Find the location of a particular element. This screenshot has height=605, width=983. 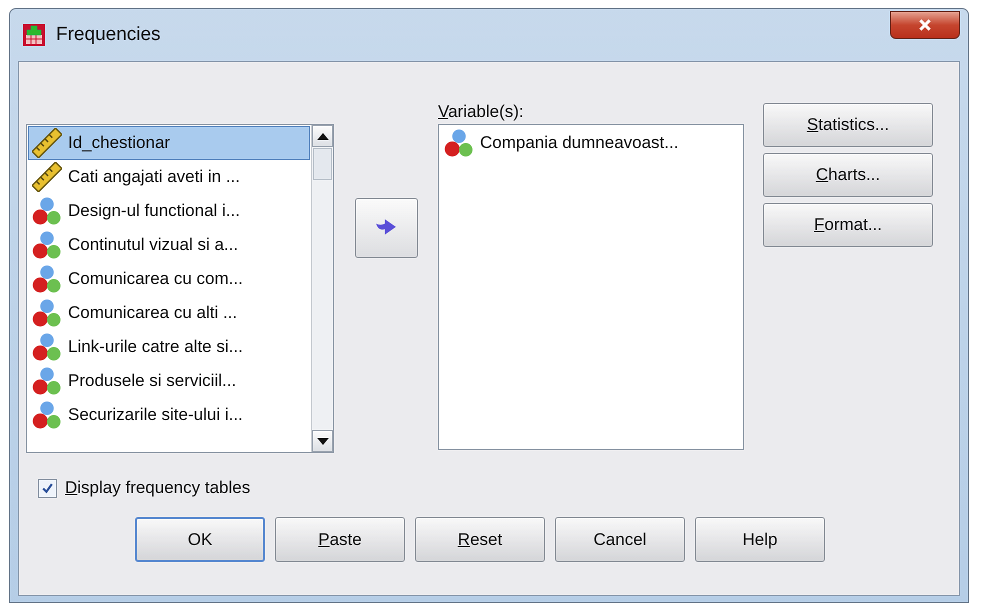

scroll-down-button is located at coordinates (322, 441).